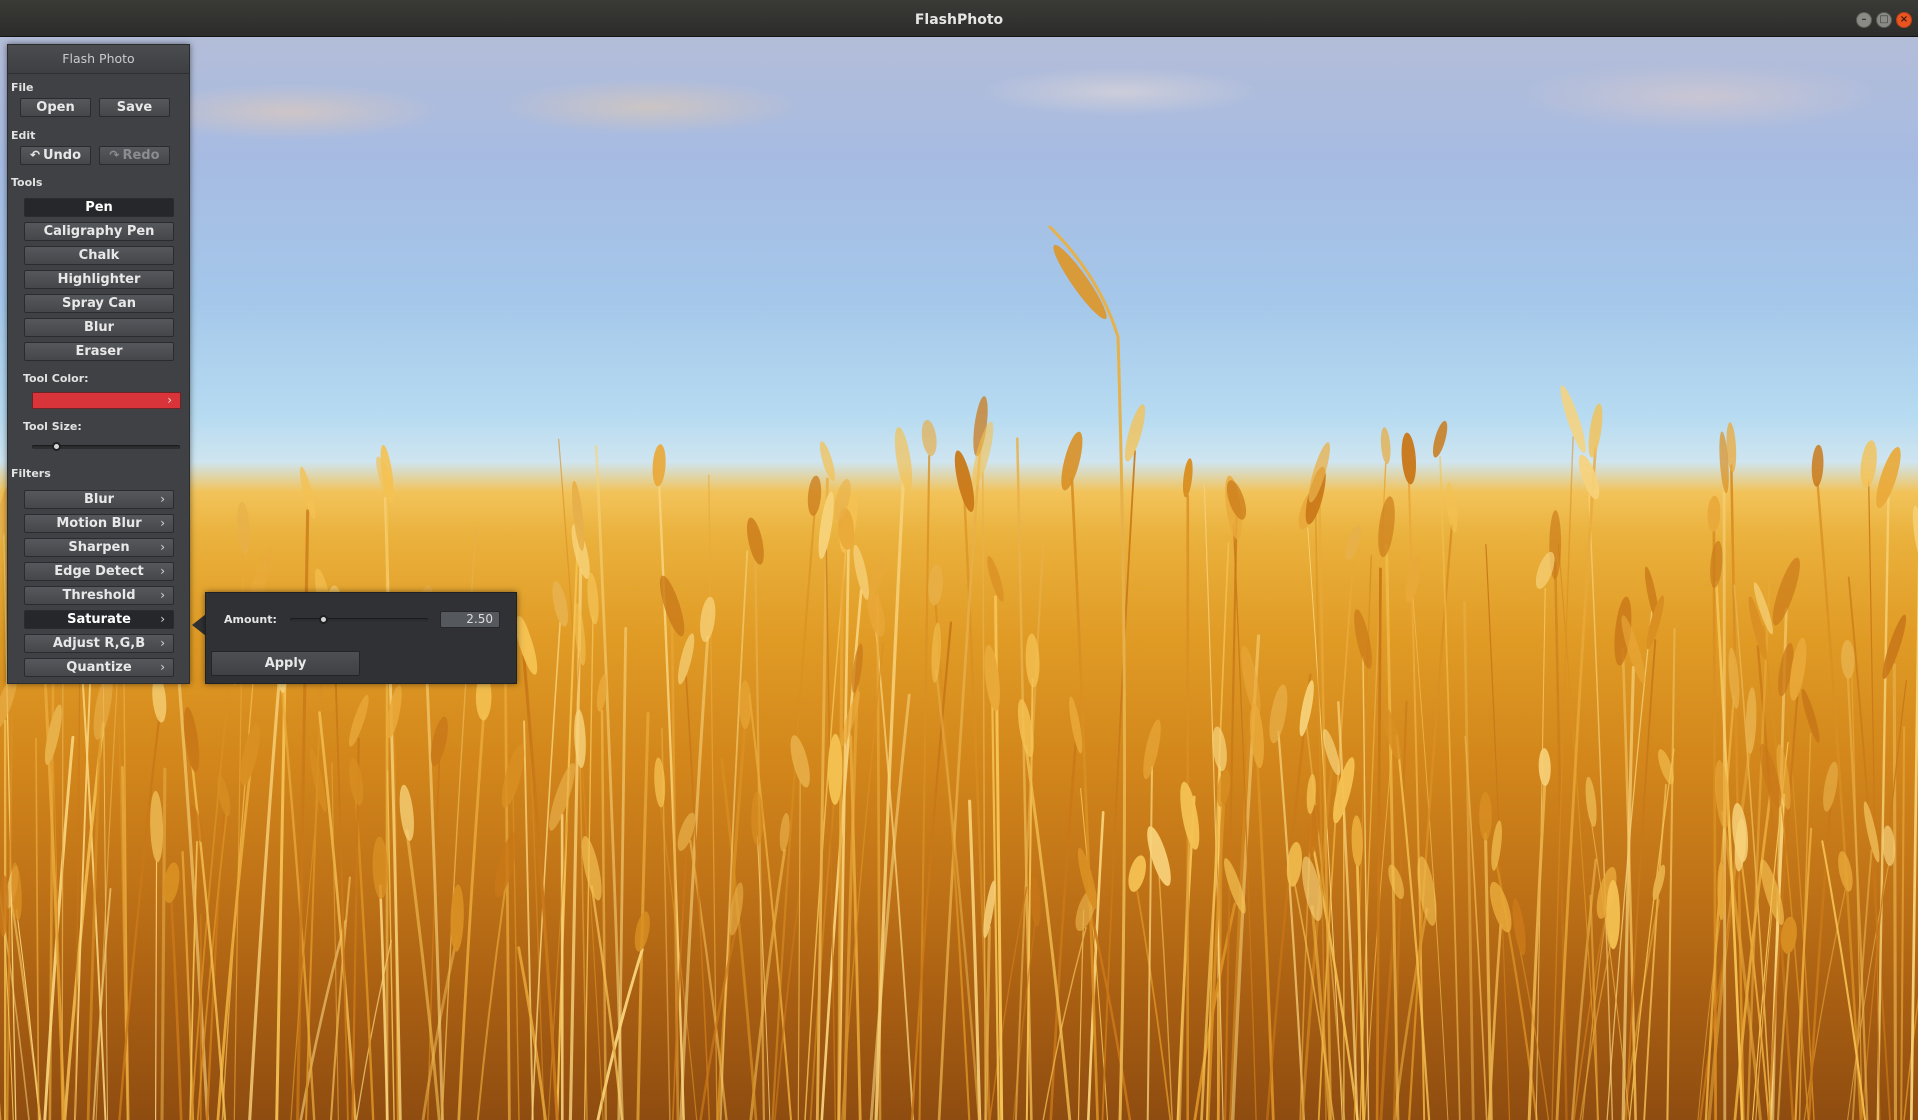 The width and height of the screenshot is (1918, 1120). I want to click on filter-adjust-rgb-label: Adjust R,G,B, so click(99, 643).